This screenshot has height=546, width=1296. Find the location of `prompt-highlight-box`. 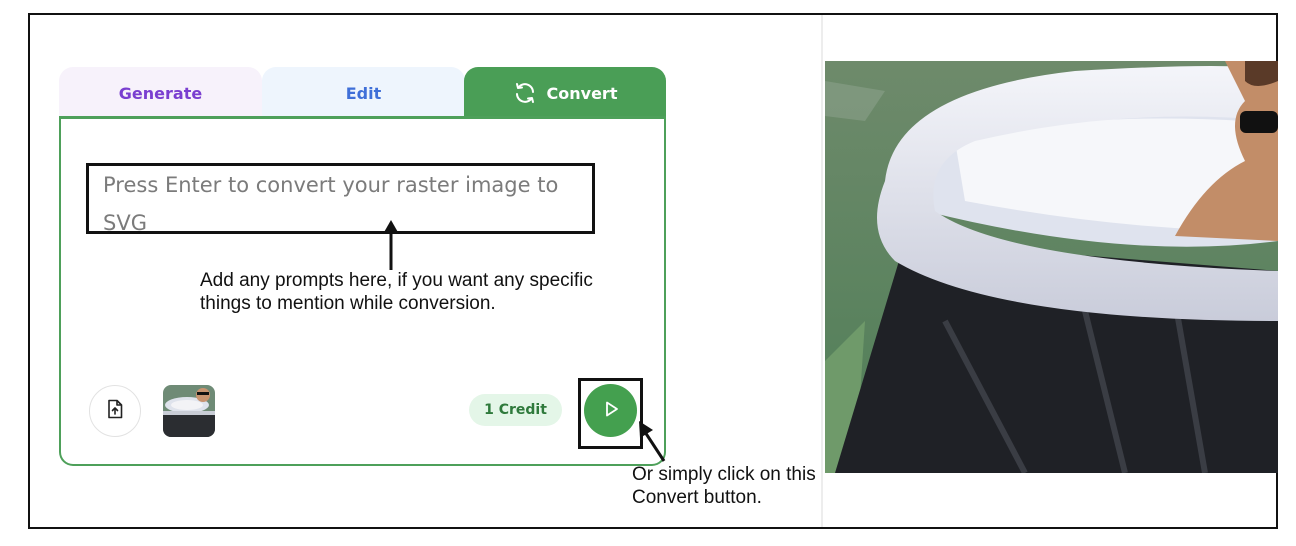

prompt-highlight-box is located at coordinates (340, 198).